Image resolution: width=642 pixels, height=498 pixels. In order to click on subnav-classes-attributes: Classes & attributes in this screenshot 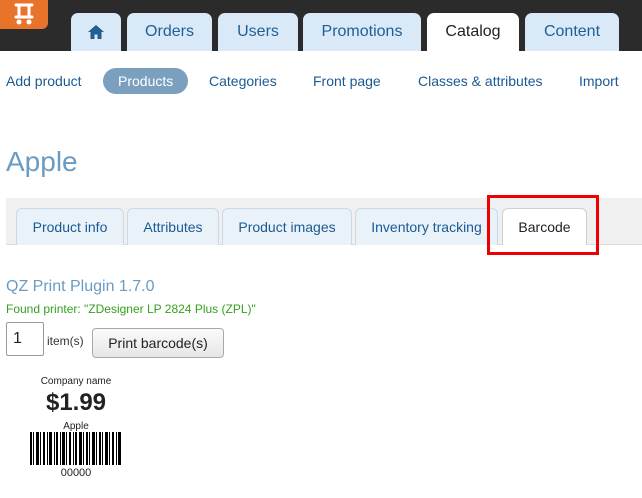, I will do `click(480, 81)`.